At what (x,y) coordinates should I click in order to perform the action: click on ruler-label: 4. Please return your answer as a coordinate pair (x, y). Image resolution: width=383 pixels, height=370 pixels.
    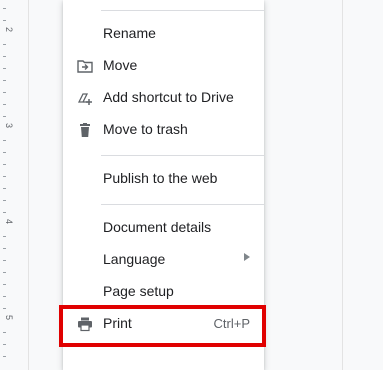
    Looking at the image, I should click on (9, 222).